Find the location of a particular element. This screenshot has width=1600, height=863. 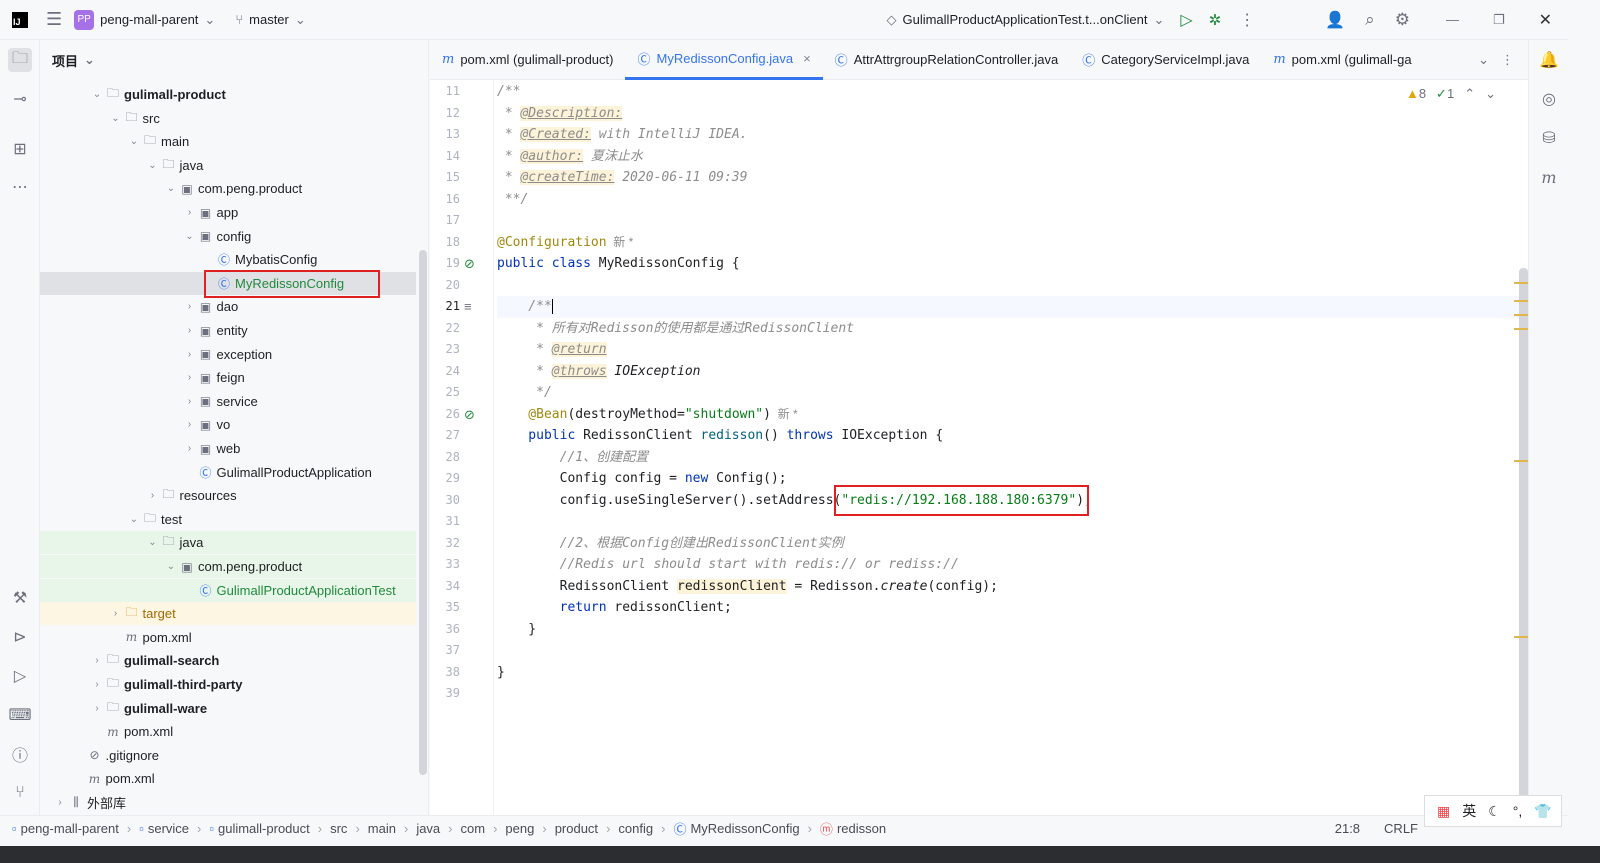

tree-item: › ▣ dao is located at coordinates (228, 306).